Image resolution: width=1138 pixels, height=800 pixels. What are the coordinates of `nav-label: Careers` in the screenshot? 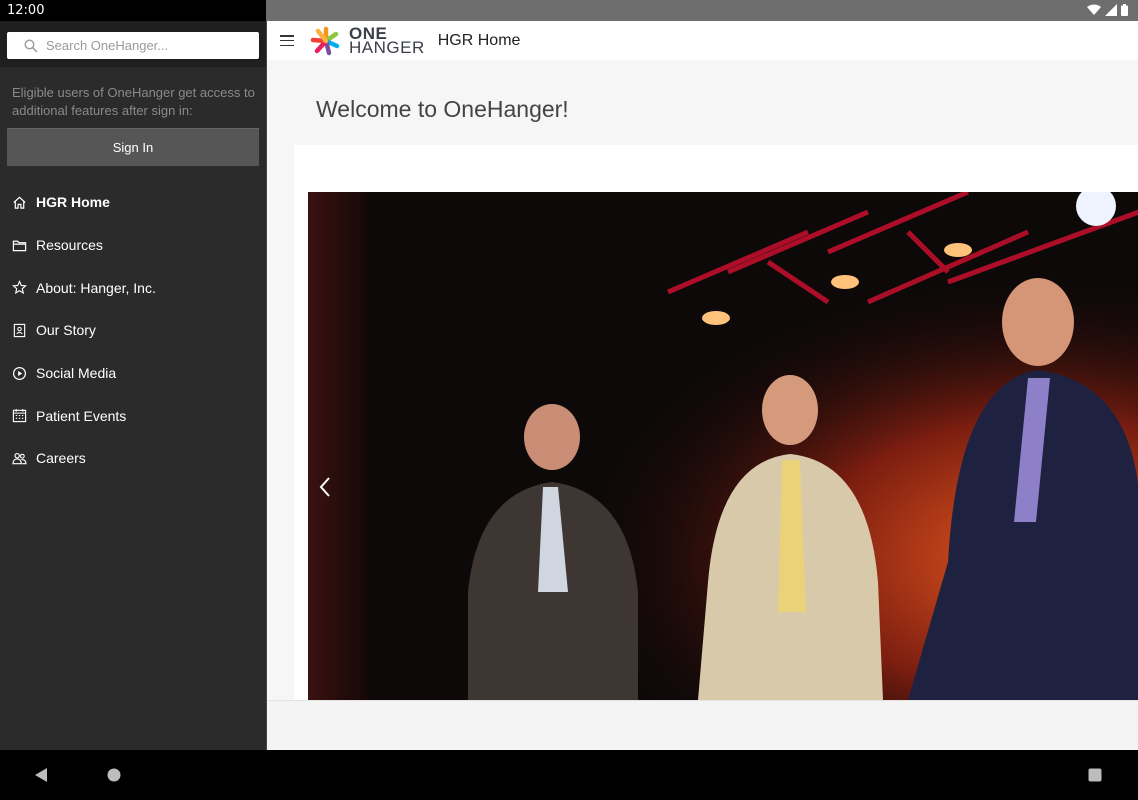 It's located at (61, 458).